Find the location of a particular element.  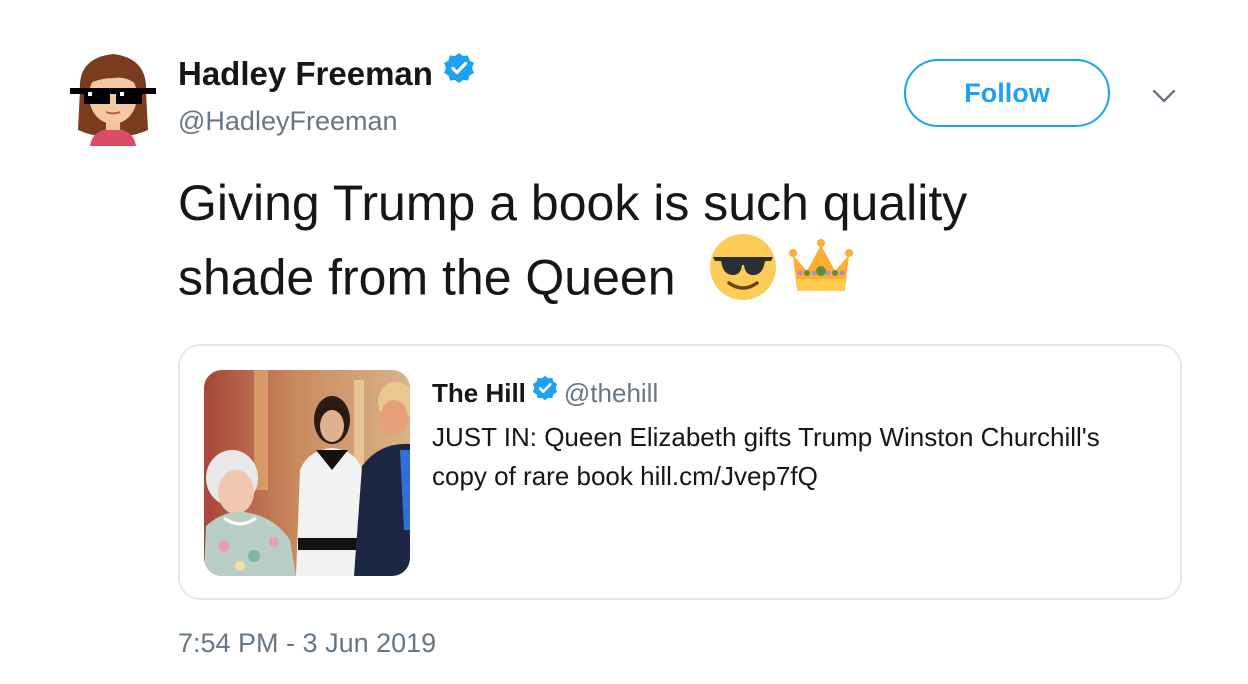

verified-badge-icon is located at coordinates (459, 73).